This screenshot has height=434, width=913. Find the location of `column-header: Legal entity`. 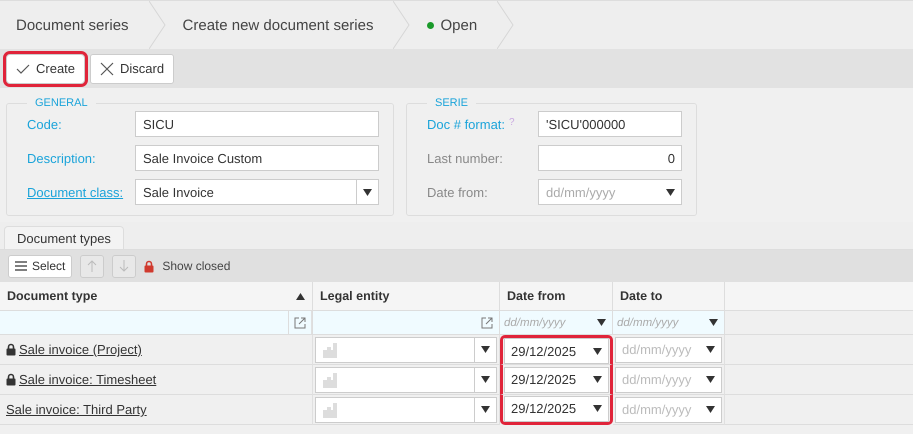

column-header: Legal entity is located at coordinates (406, 296).